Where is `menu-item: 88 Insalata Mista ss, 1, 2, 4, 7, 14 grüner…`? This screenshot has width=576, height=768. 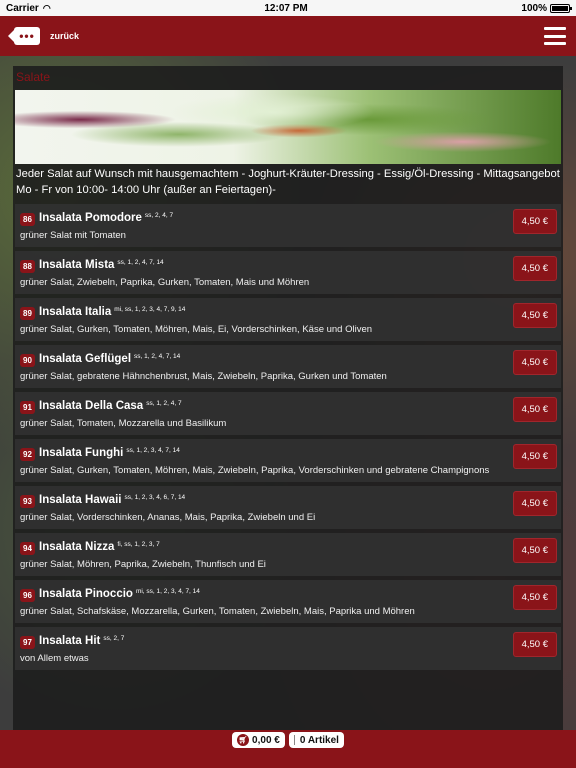
menu-item: 88 Insalata Mista ss, 1, 2, 4, 7, 14 grüner… is located at coordinates (288, 272).